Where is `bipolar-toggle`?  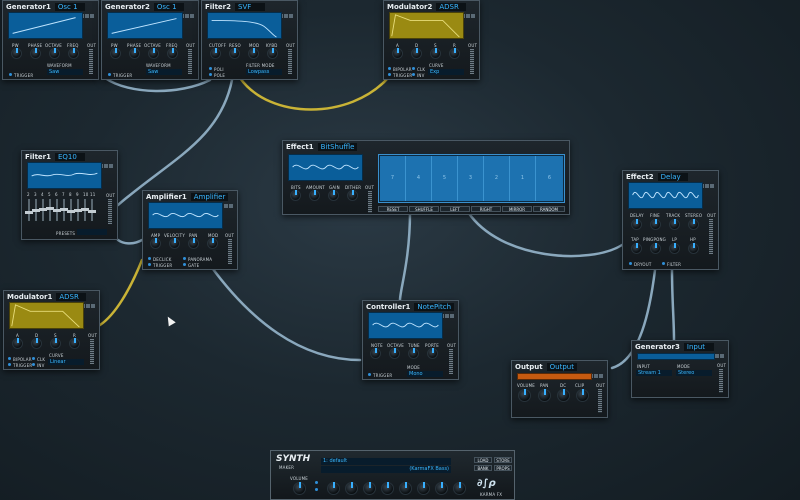
bipolar-toggle is located at coordinates (389, 68).